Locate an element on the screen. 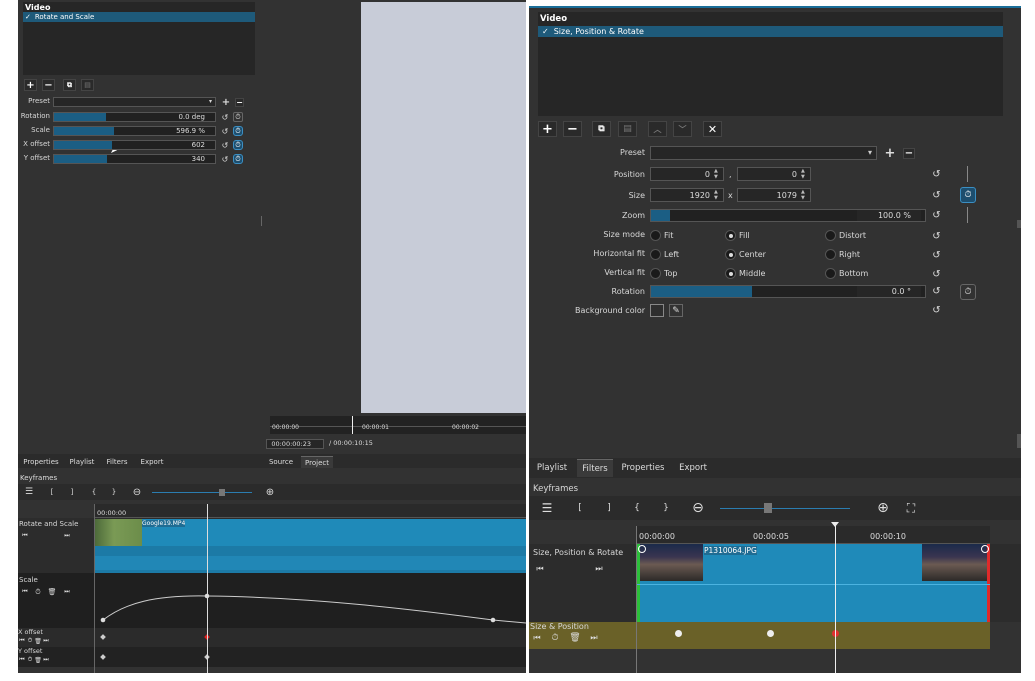 This screenshot has width=1035, height=681. position-y-input: 0 is located at coordinates (774, 174).